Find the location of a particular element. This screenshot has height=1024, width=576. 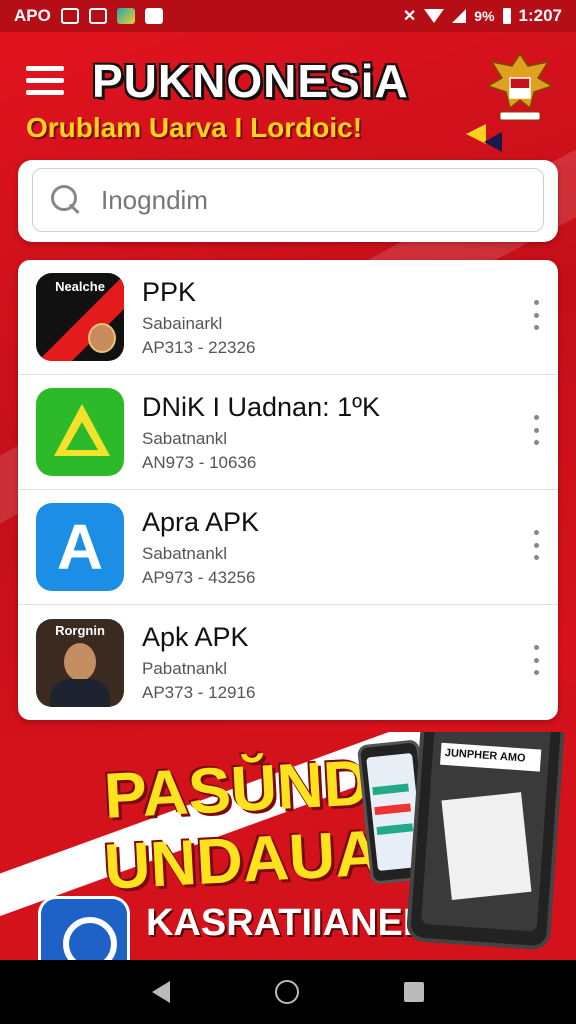

system-nav-bar is located at coordinates (288, 992).